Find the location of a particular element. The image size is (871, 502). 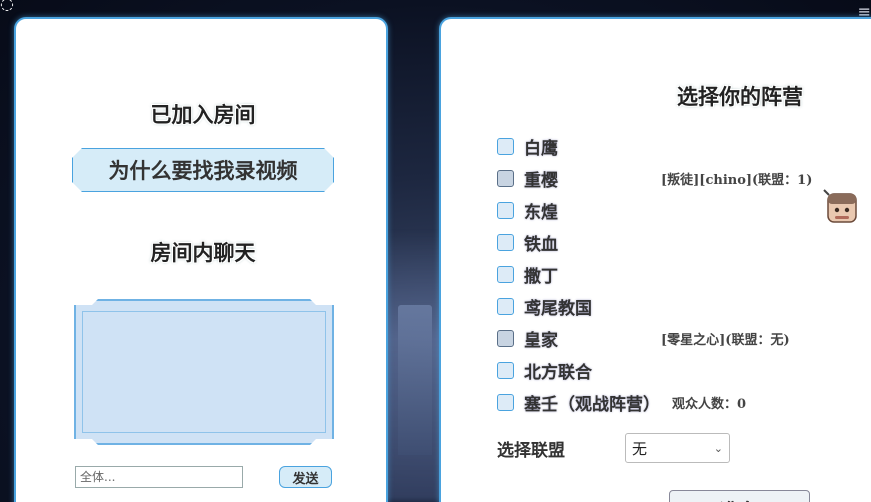

faction-label: 重樱 is located at coordinates (541, 180).